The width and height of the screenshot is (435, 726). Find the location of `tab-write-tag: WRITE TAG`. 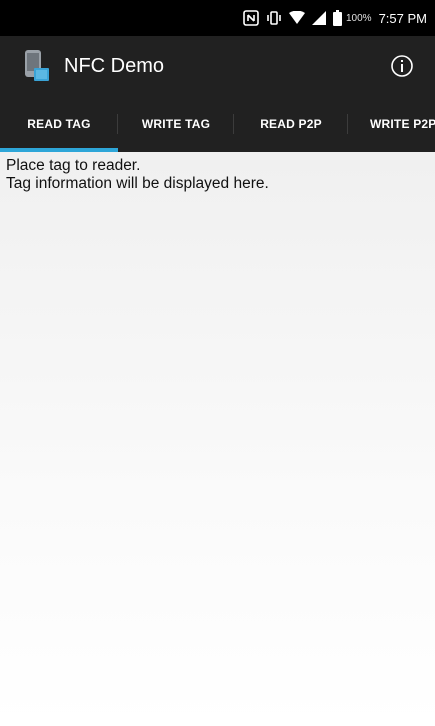

tab-write-tag: WRITE TAG is located at coordinates (176, 124).